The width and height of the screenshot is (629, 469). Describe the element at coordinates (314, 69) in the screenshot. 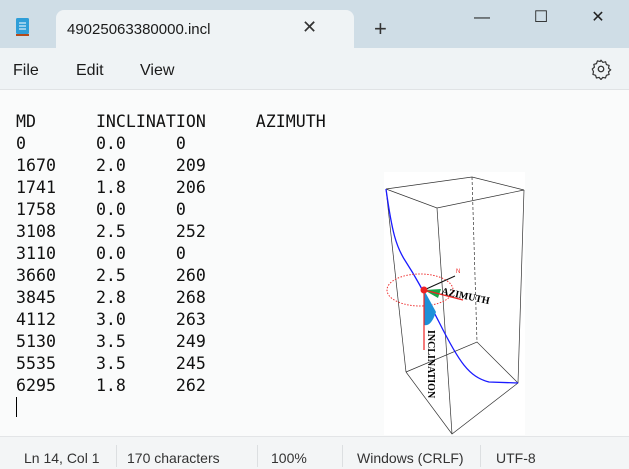

I see `menu-bar: File Edit View` at that location.